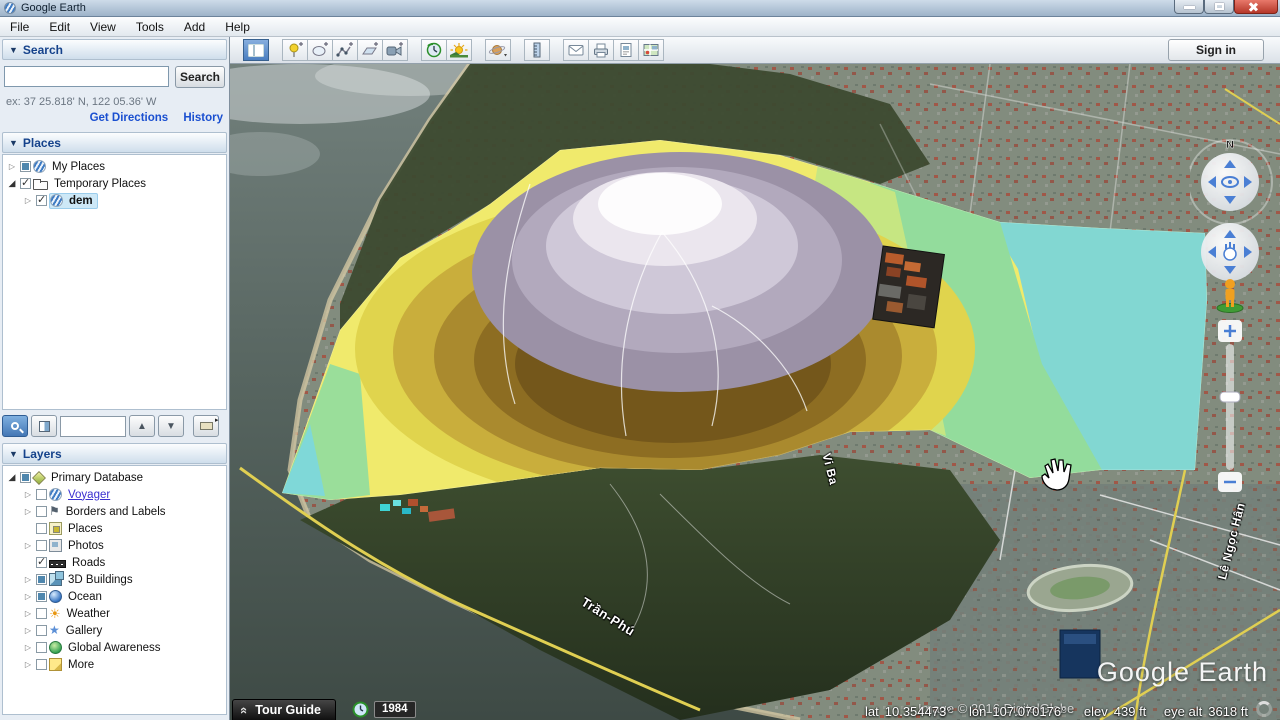 Image resolution: width=1280 pixels, height=720 pixels. I want to click on tour-guide-button: « Tour Guide, so click(284, 709).